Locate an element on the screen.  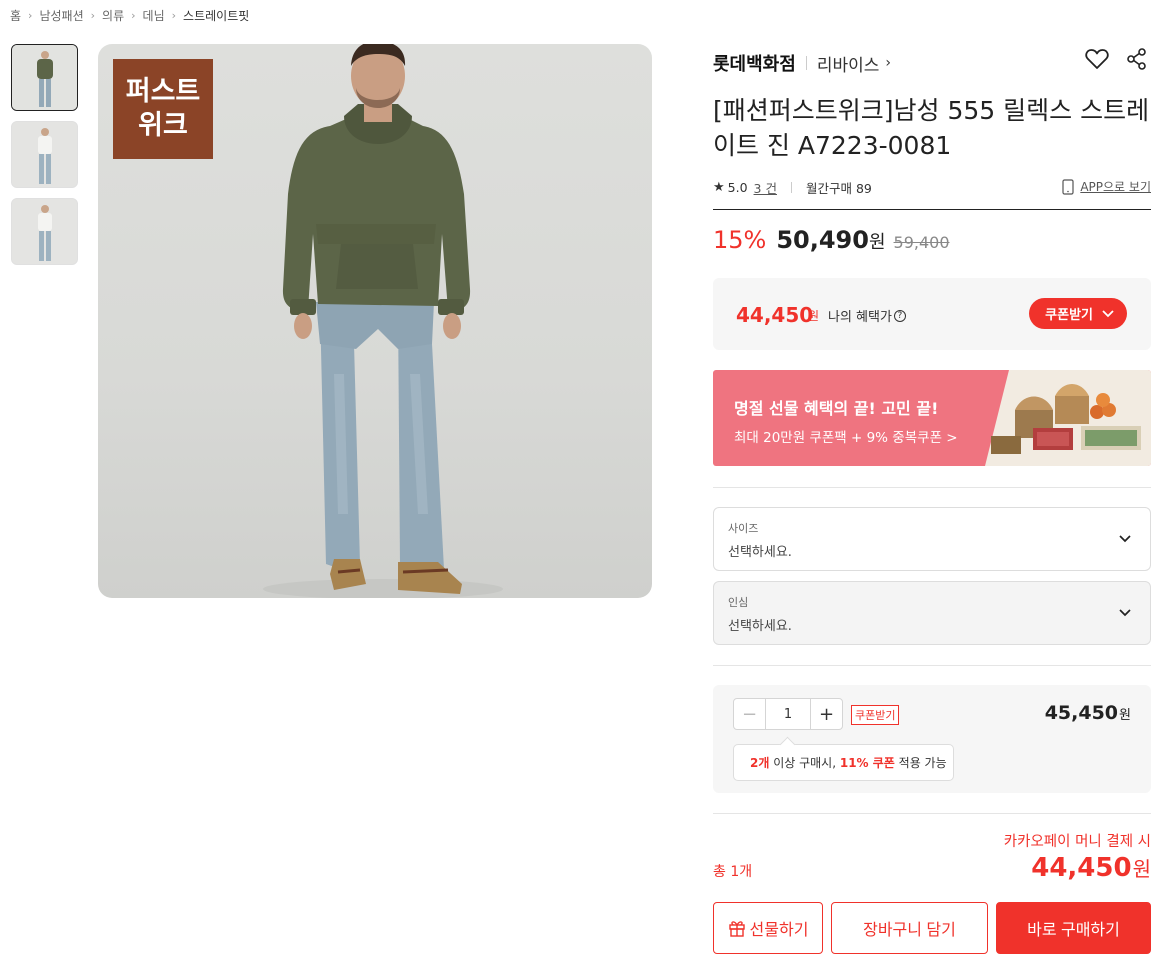
first-week-badge: 퍼스트 위크 is located at coordinates (163, 109).